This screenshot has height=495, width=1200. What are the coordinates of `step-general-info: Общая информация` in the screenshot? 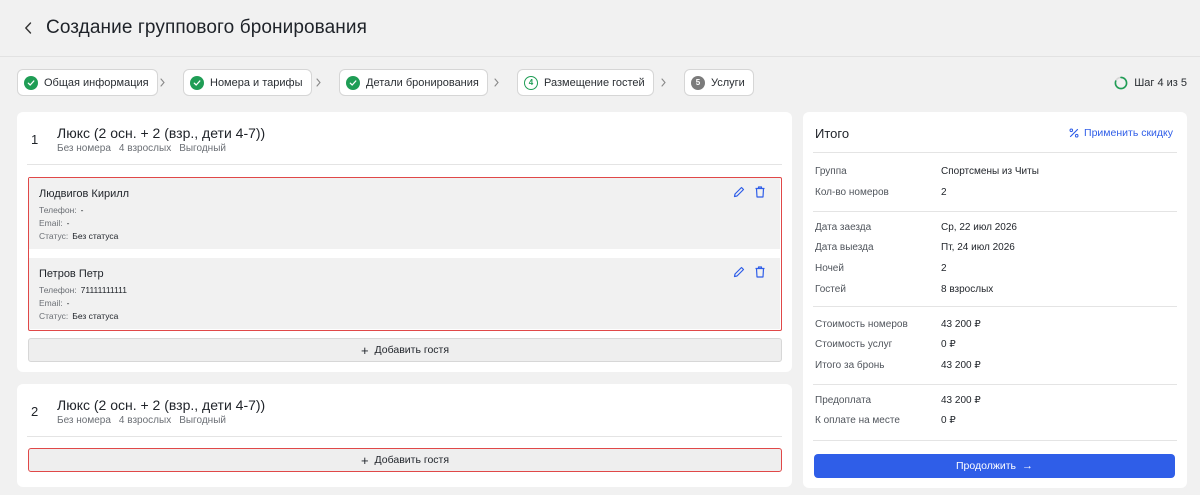 It's located at (87, 82).